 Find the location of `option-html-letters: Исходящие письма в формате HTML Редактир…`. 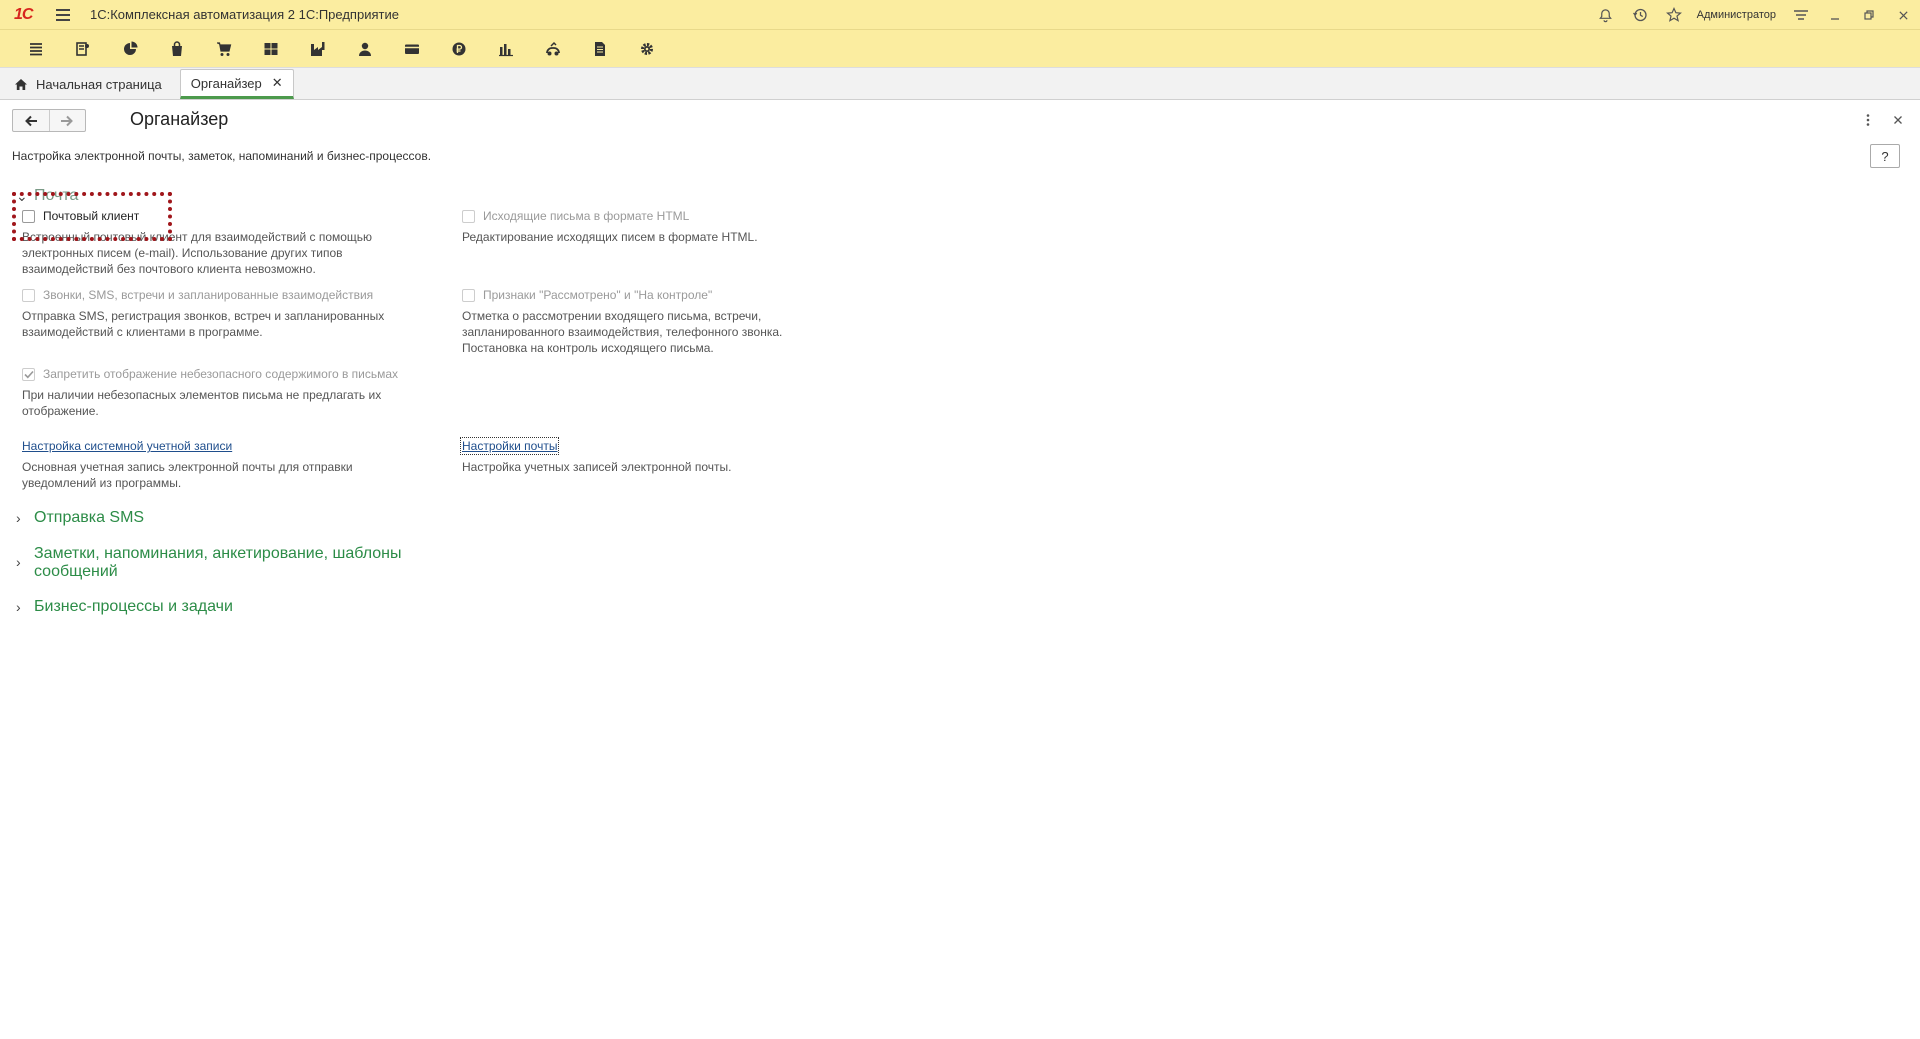

option-html-letters: Исходящие письма в формате HTML Редактир… is located at coordinates (610, 227).